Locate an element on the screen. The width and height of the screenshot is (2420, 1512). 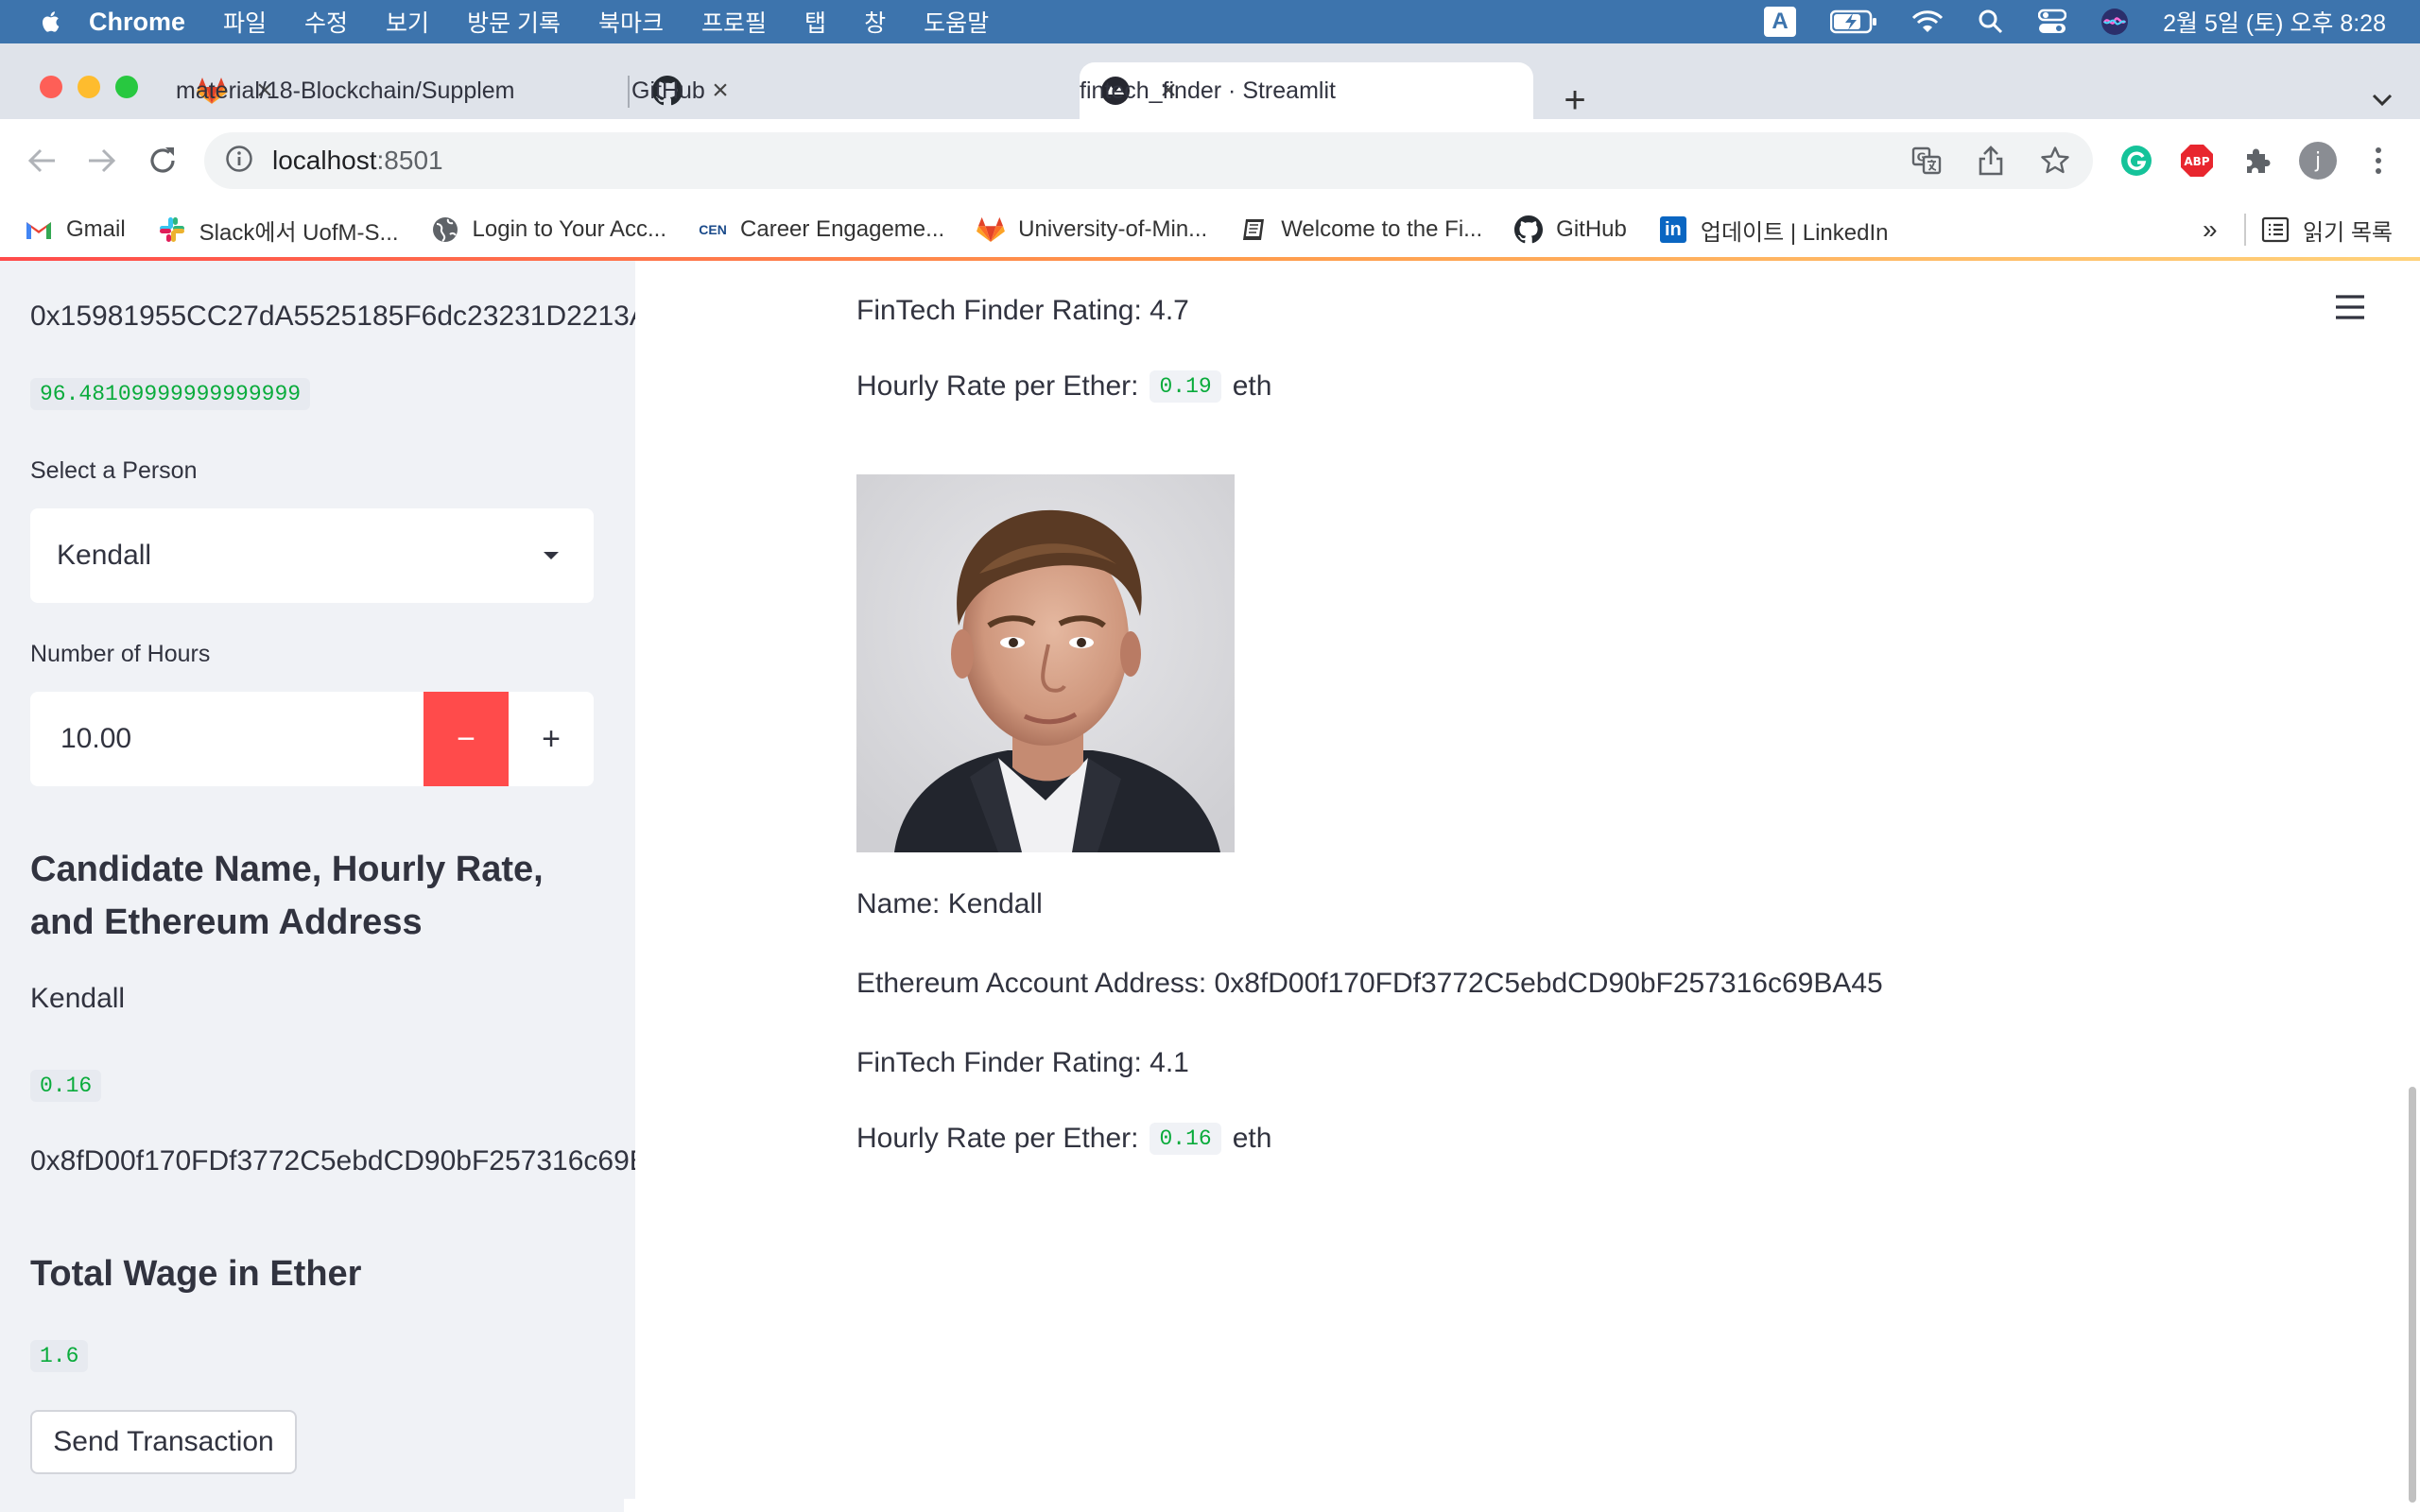
profile-avatar: j is located at coordinates (2318, 160).